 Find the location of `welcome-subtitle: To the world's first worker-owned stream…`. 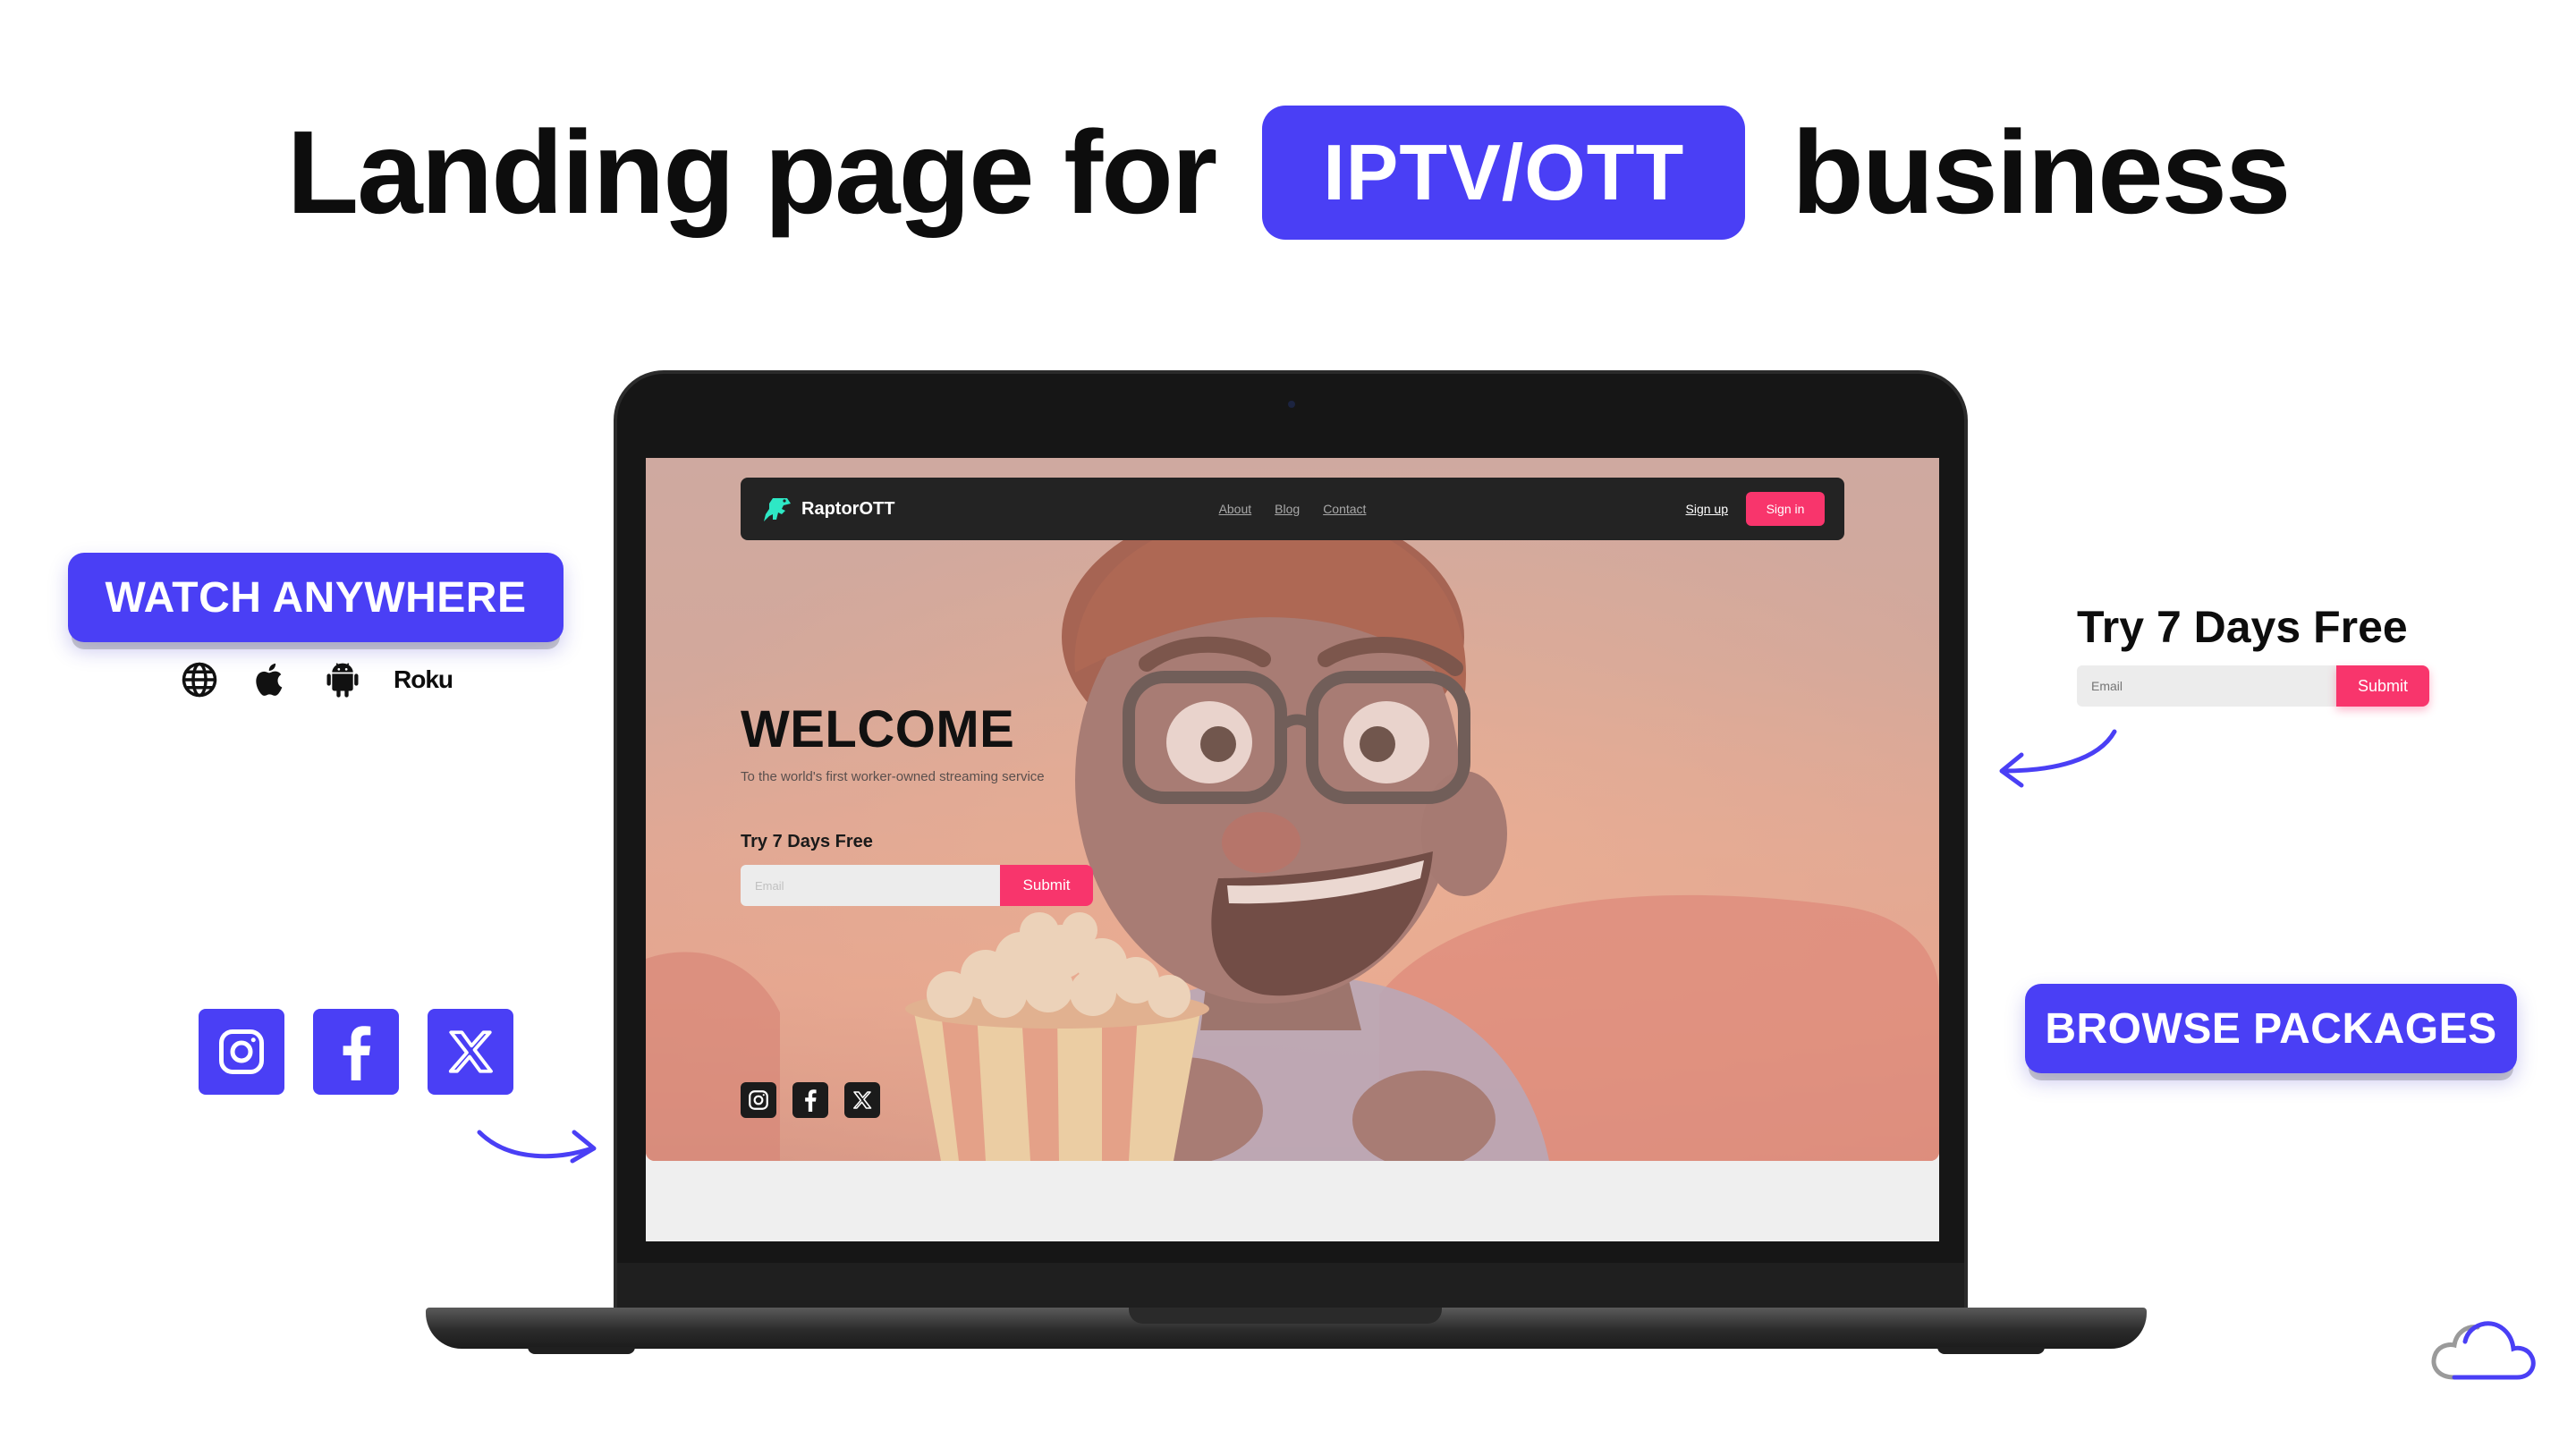

welcome-subtitle: To the world's first worker-owned stream… is located at coordinates (893, 777).